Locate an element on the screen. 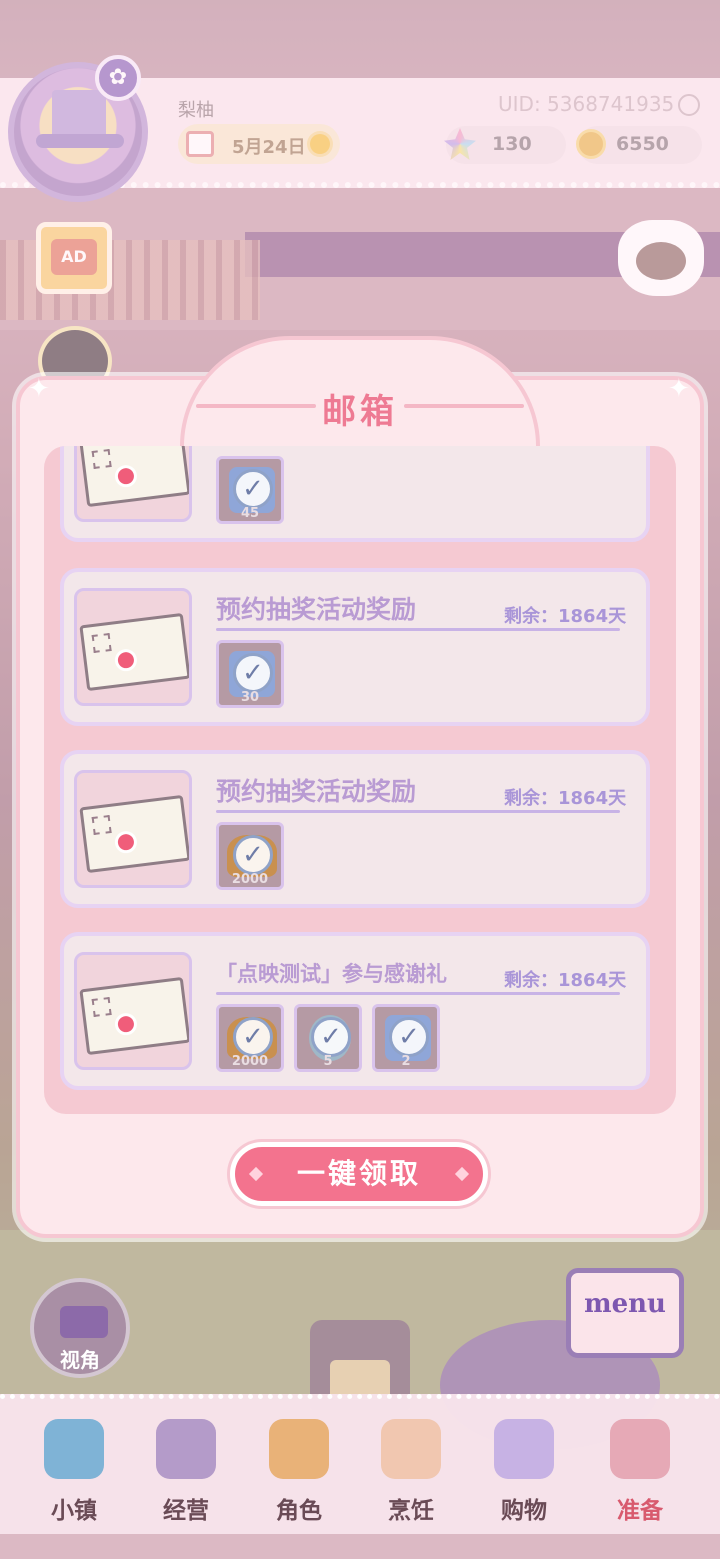  reward-qty: 30 is located at coordinates (250, 697).